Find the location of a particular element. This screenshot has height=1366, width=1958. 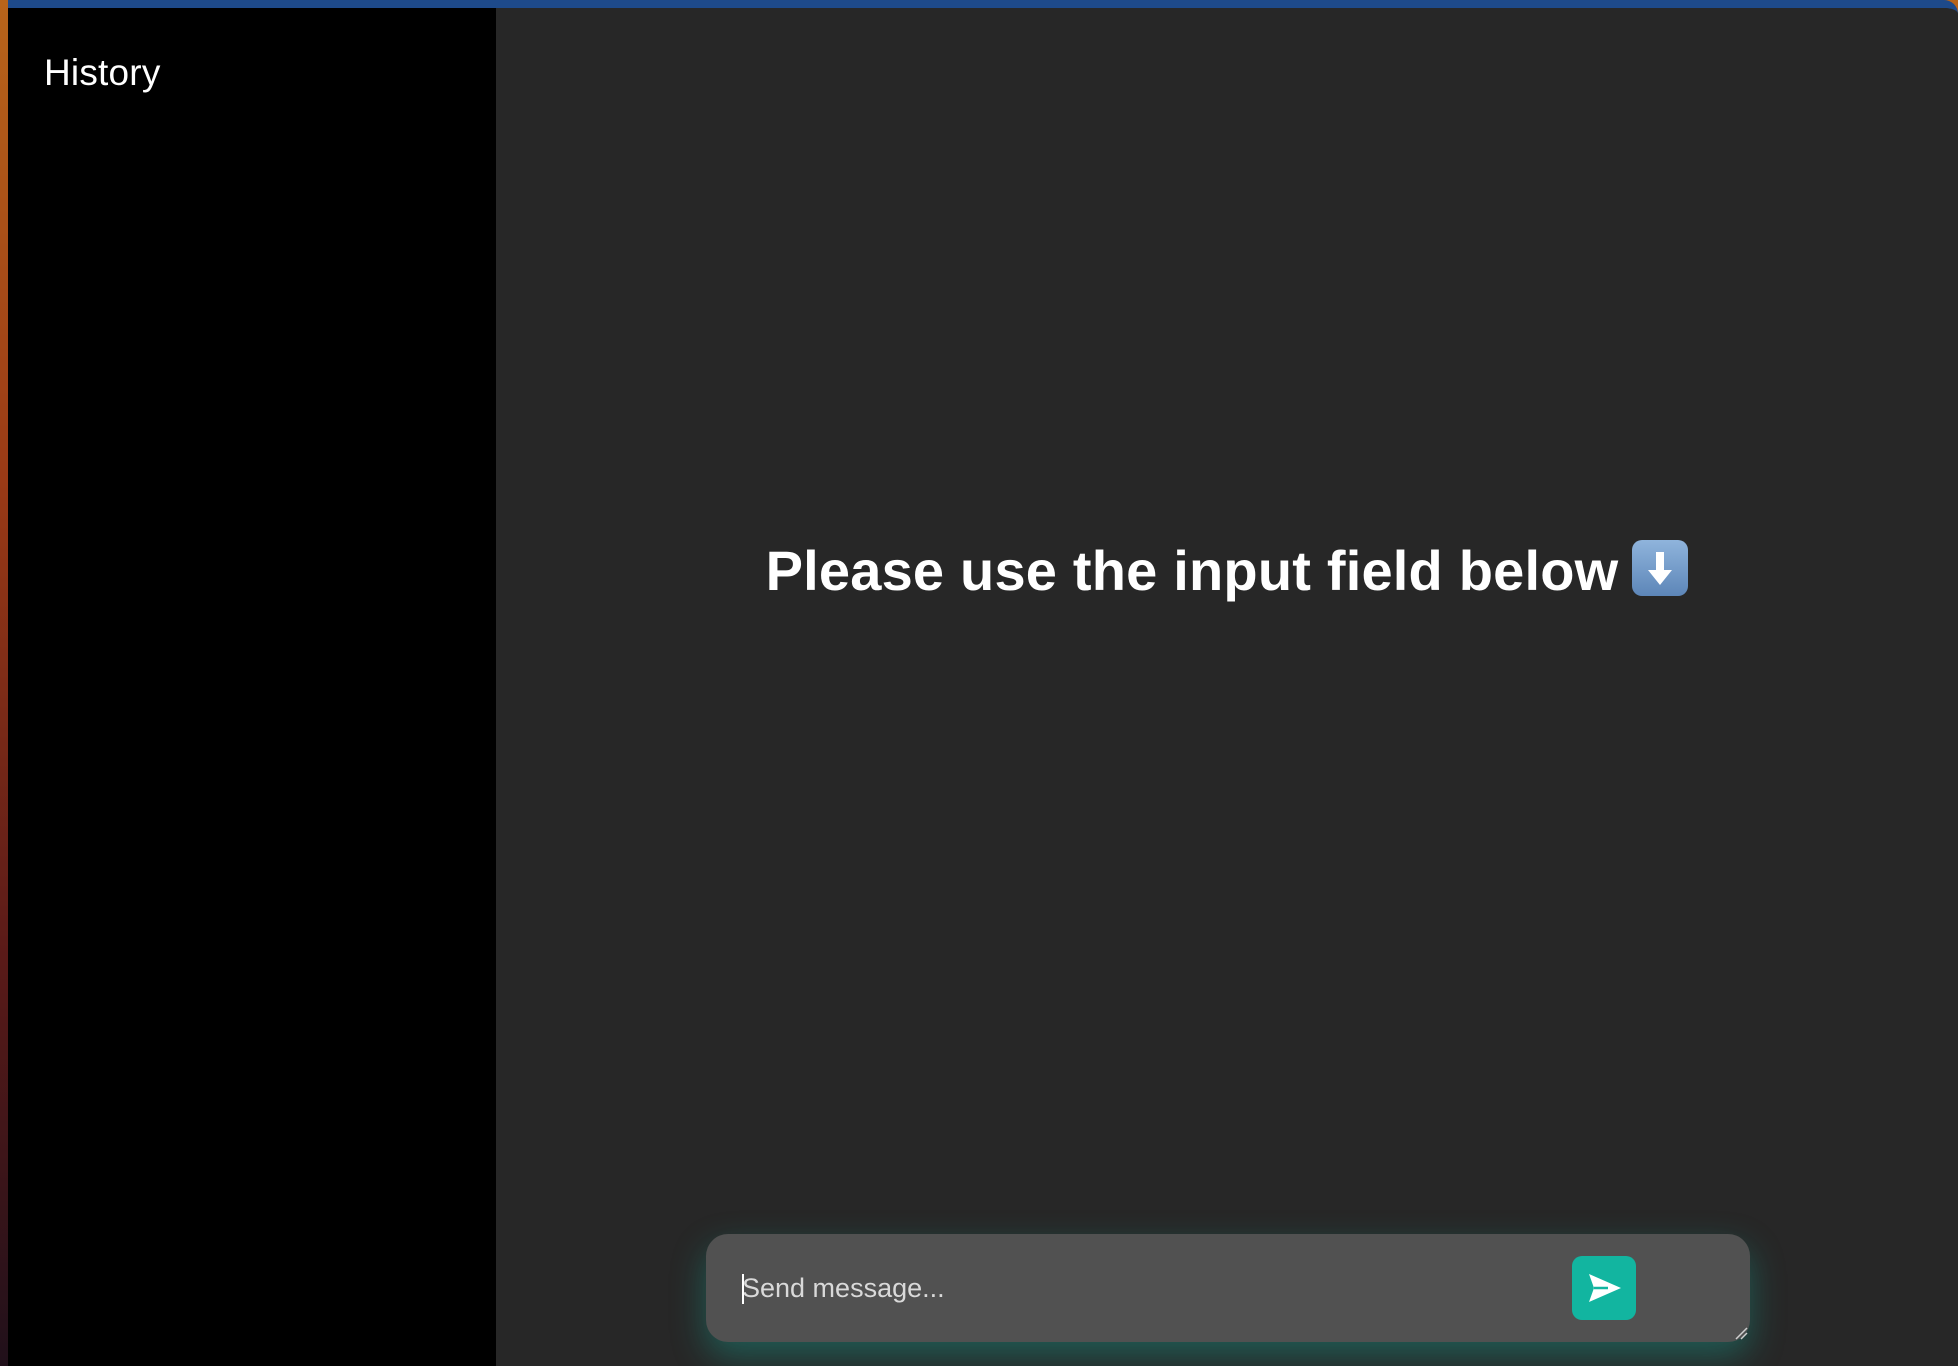

down-arrow-emoji-icon is located at coordinates (1660, 568).